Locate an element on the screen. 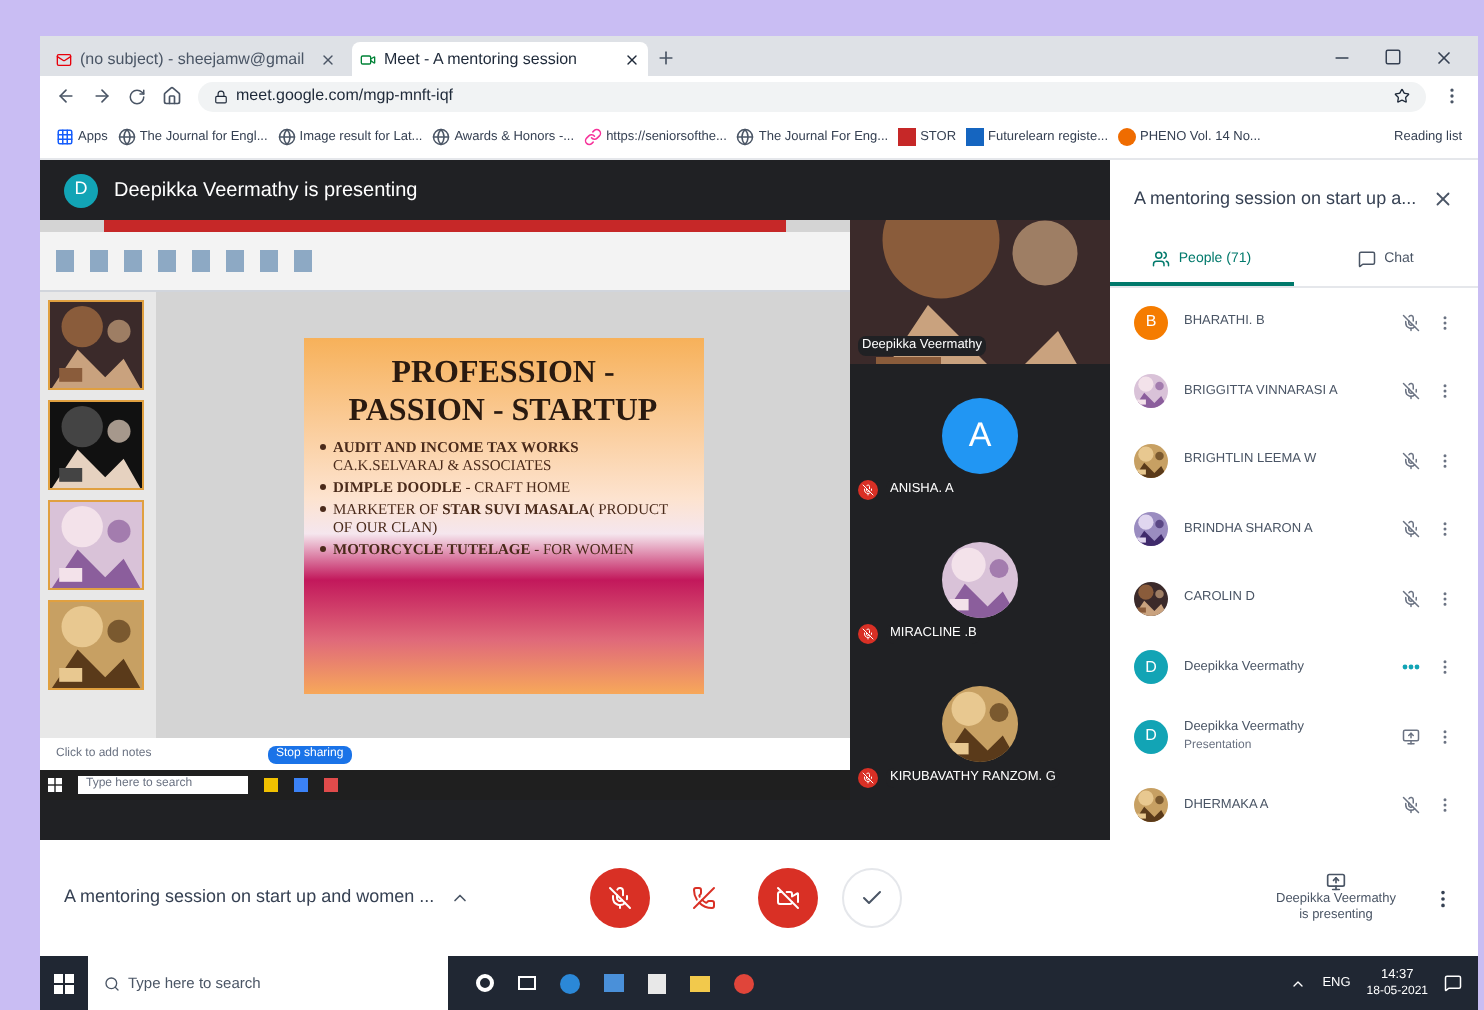 The image size is (1484, 1010). maximize-icon is located at coordinates (1393, 57).